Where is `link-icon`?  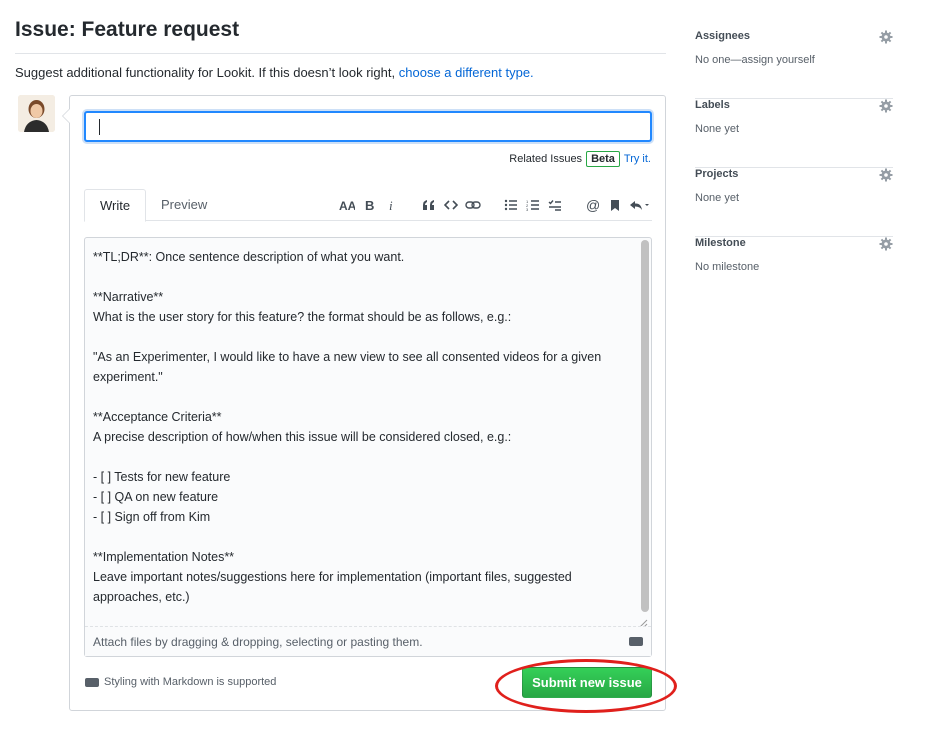 link-icon is located at coordinates (473, 205).